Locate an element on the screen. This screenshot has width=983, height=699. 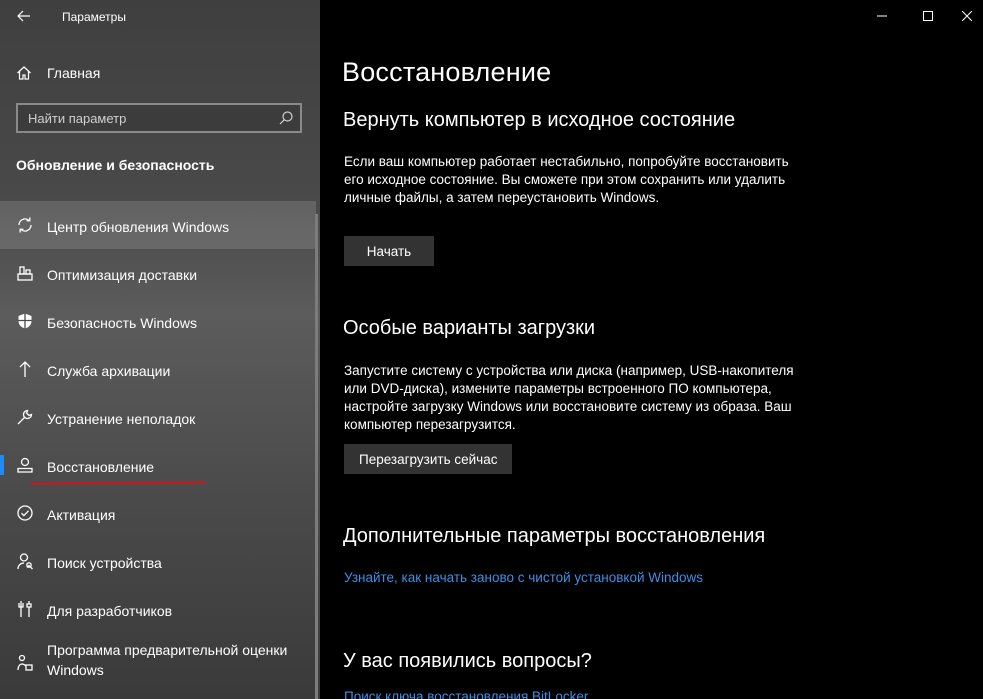
sidebar-item-backup: Служба архивации is located at coordinates (158, 369).